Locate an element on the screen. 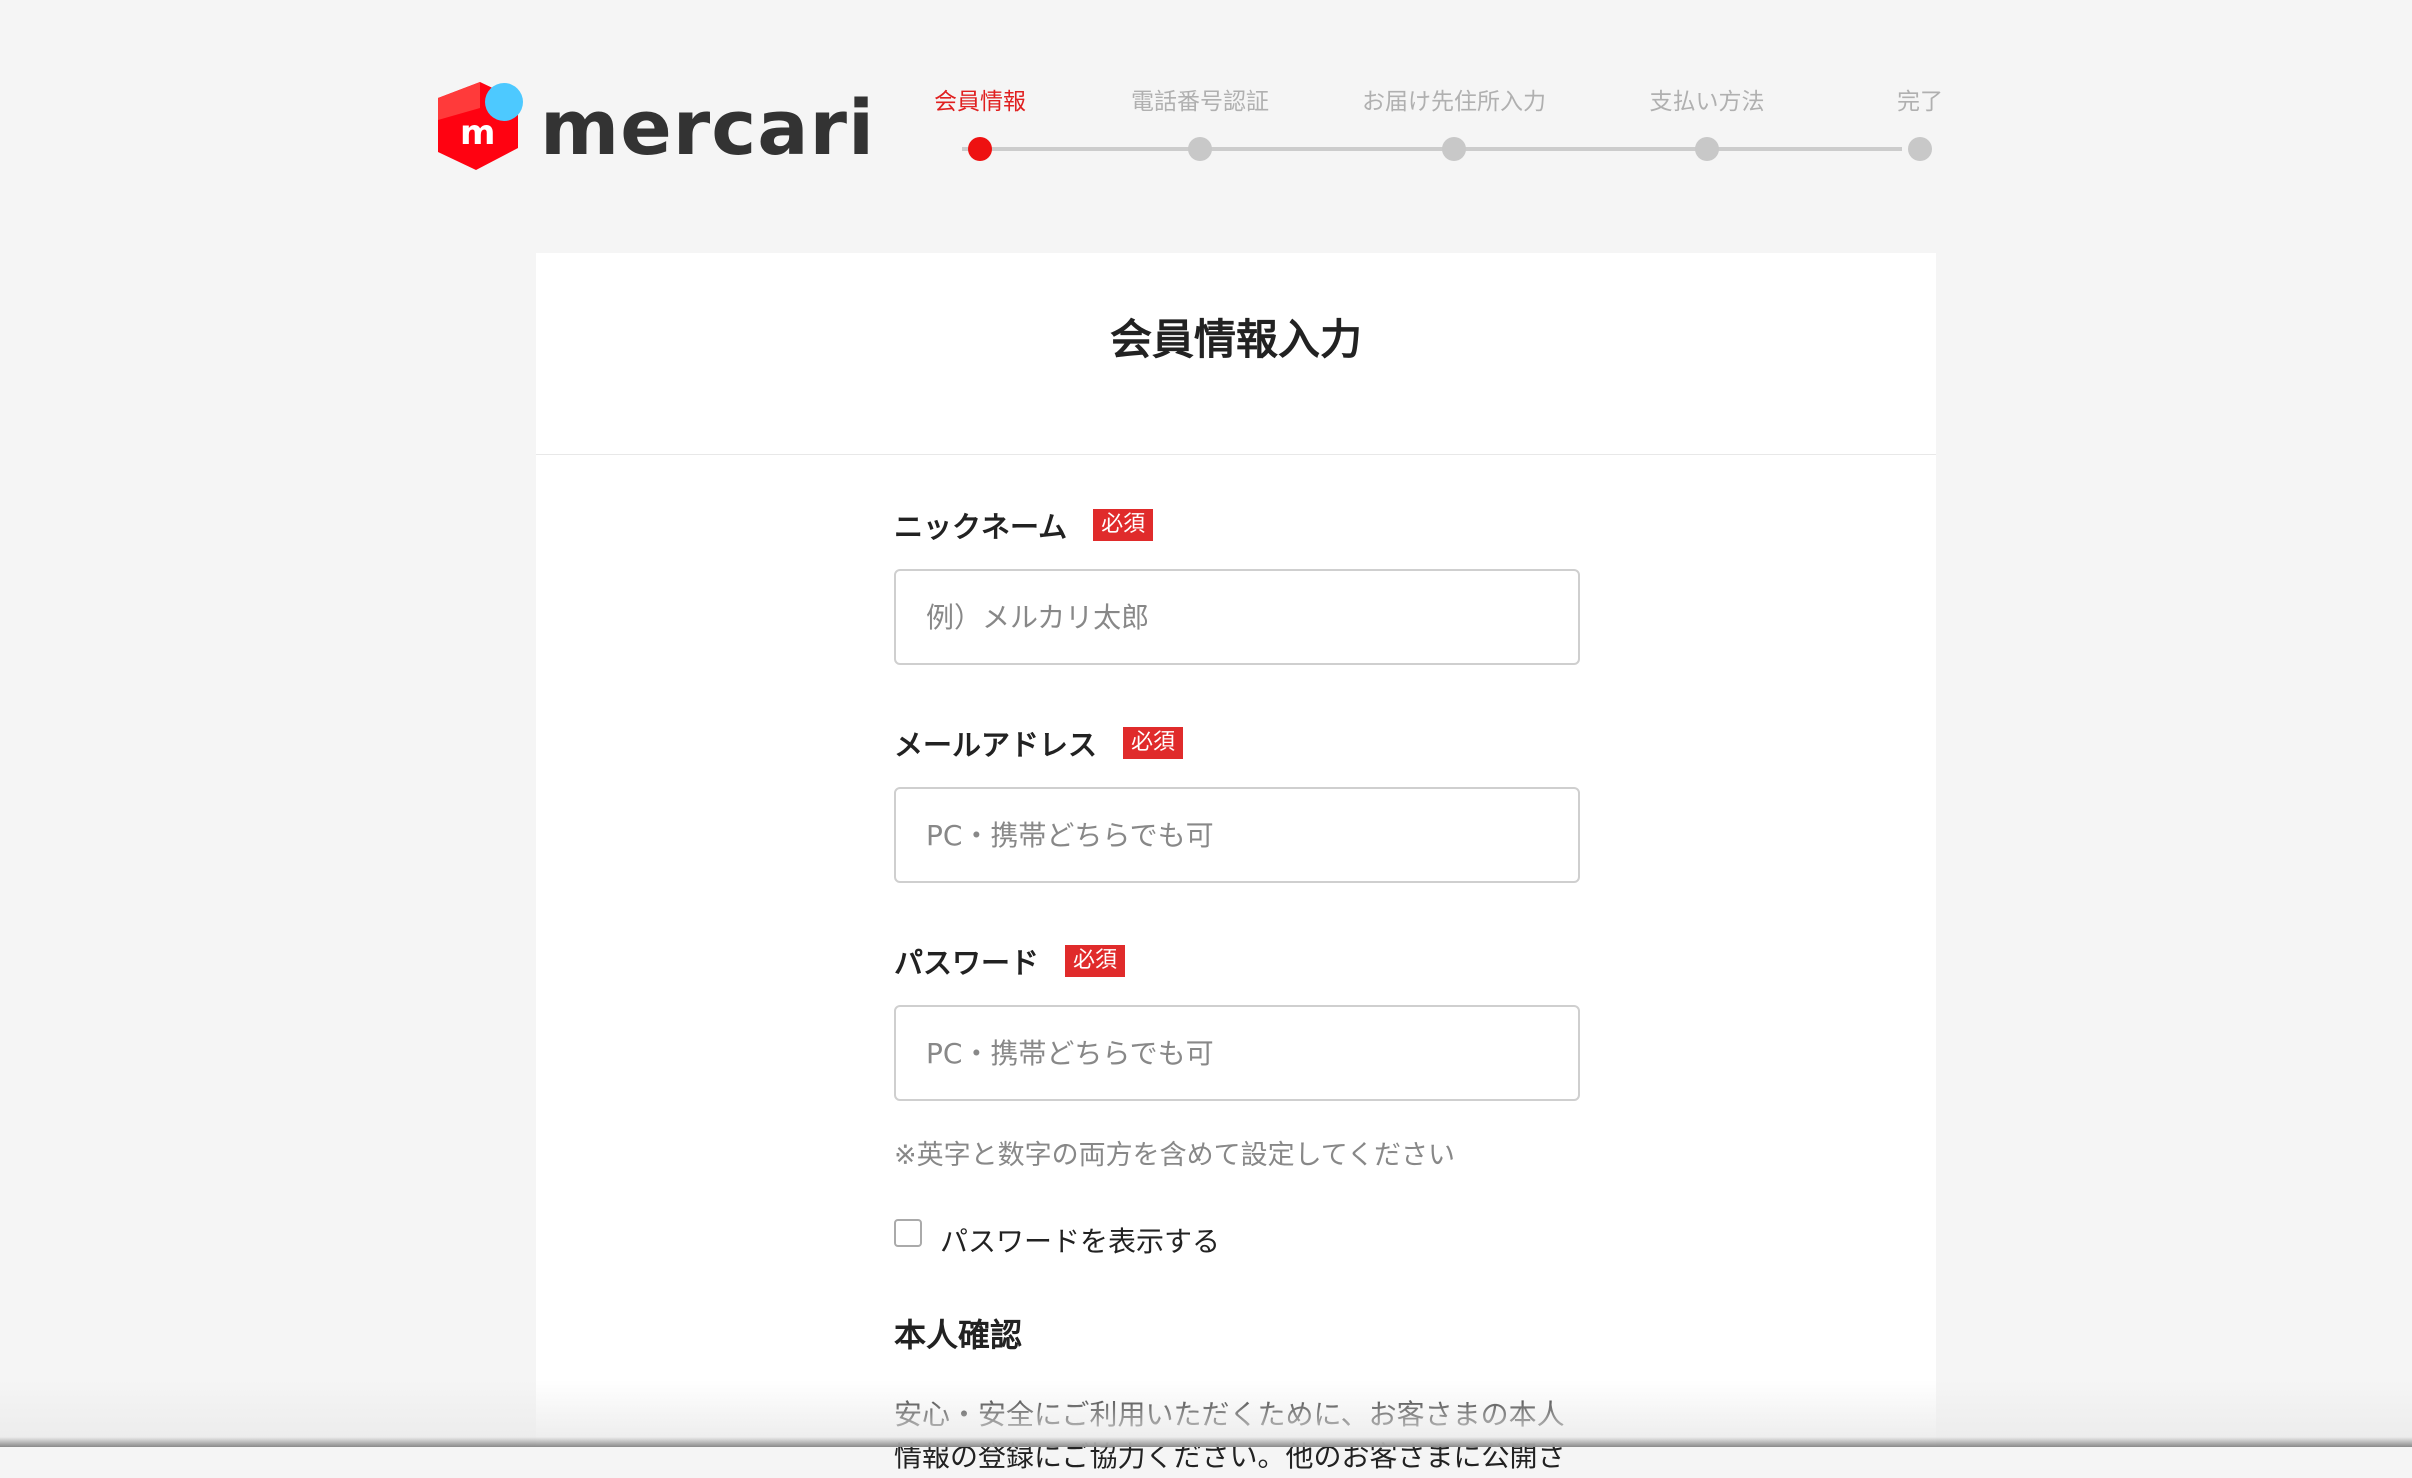  email-field: メールアドレス 必須 is located at coordinates (1239, 802).